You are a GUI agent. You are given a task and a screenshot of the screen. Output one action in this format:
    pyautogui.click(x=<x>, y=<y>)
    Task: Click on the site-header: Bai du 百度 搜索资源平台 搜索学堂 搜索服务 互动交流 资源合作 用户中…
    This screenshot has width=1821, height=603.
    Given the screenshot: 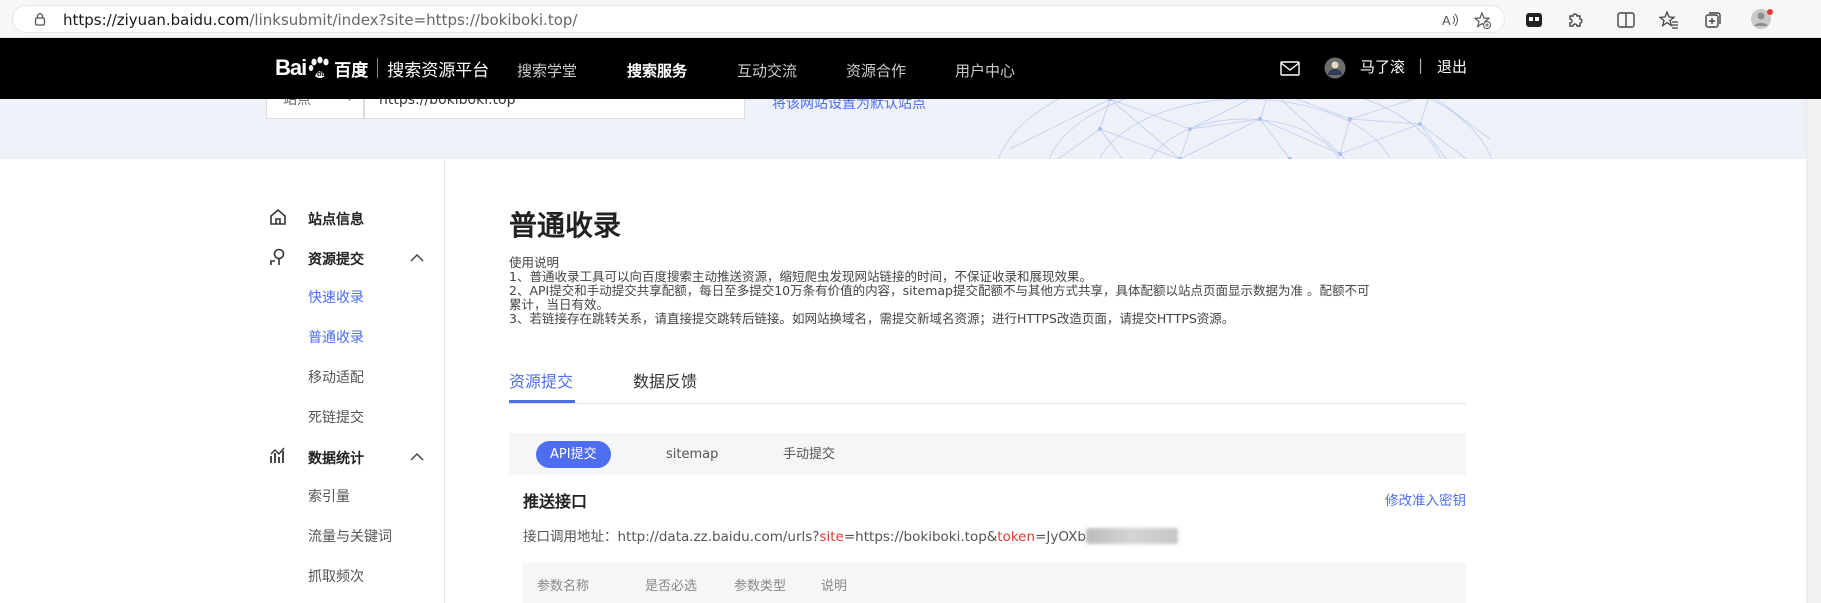 What is the action you would take?
    pyautogui.click(x=910, y=68)
    